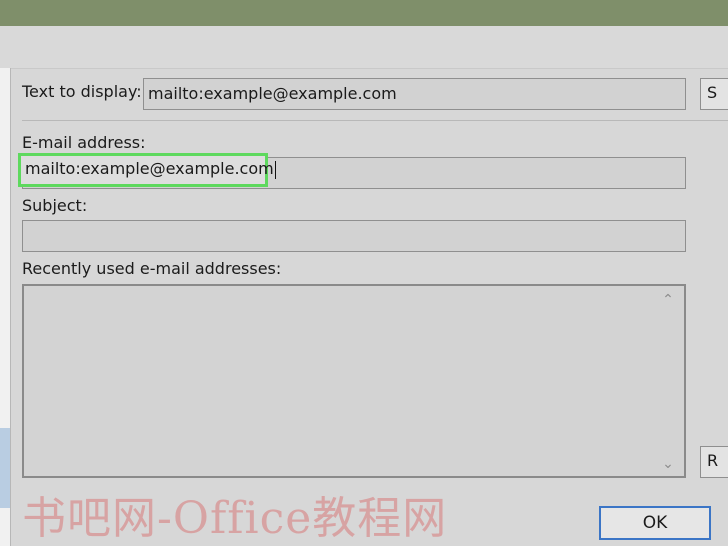  I want to click on text-to-display-label: Text to display:, so click(82, 91).